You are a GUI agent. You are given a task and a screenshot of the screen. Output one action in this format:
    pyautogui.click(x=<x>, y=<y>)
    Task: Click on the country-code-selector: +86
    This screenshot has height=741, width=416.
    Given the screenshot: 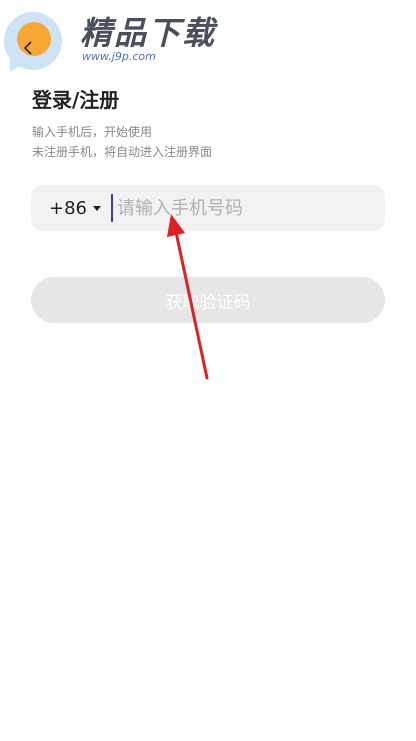 What is the action you would take?
    pyautogui.click(x=75, y=208)
    